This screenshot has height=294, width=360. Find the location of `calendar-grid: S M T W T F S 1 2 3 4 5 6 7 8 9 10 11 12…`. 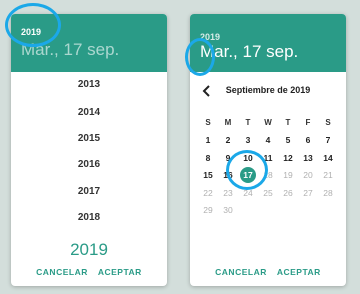

calendar-grid: S M T W T F S 1 2 3 4 5 6 7 8 9 10 11 12… is located at coordinates (268, 166).